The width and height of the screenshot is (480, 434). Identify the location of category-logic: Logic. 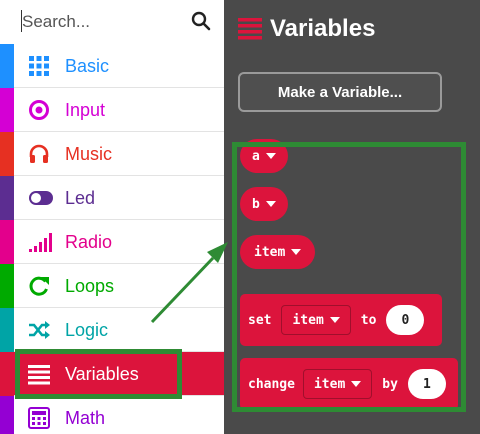
(112, 330).